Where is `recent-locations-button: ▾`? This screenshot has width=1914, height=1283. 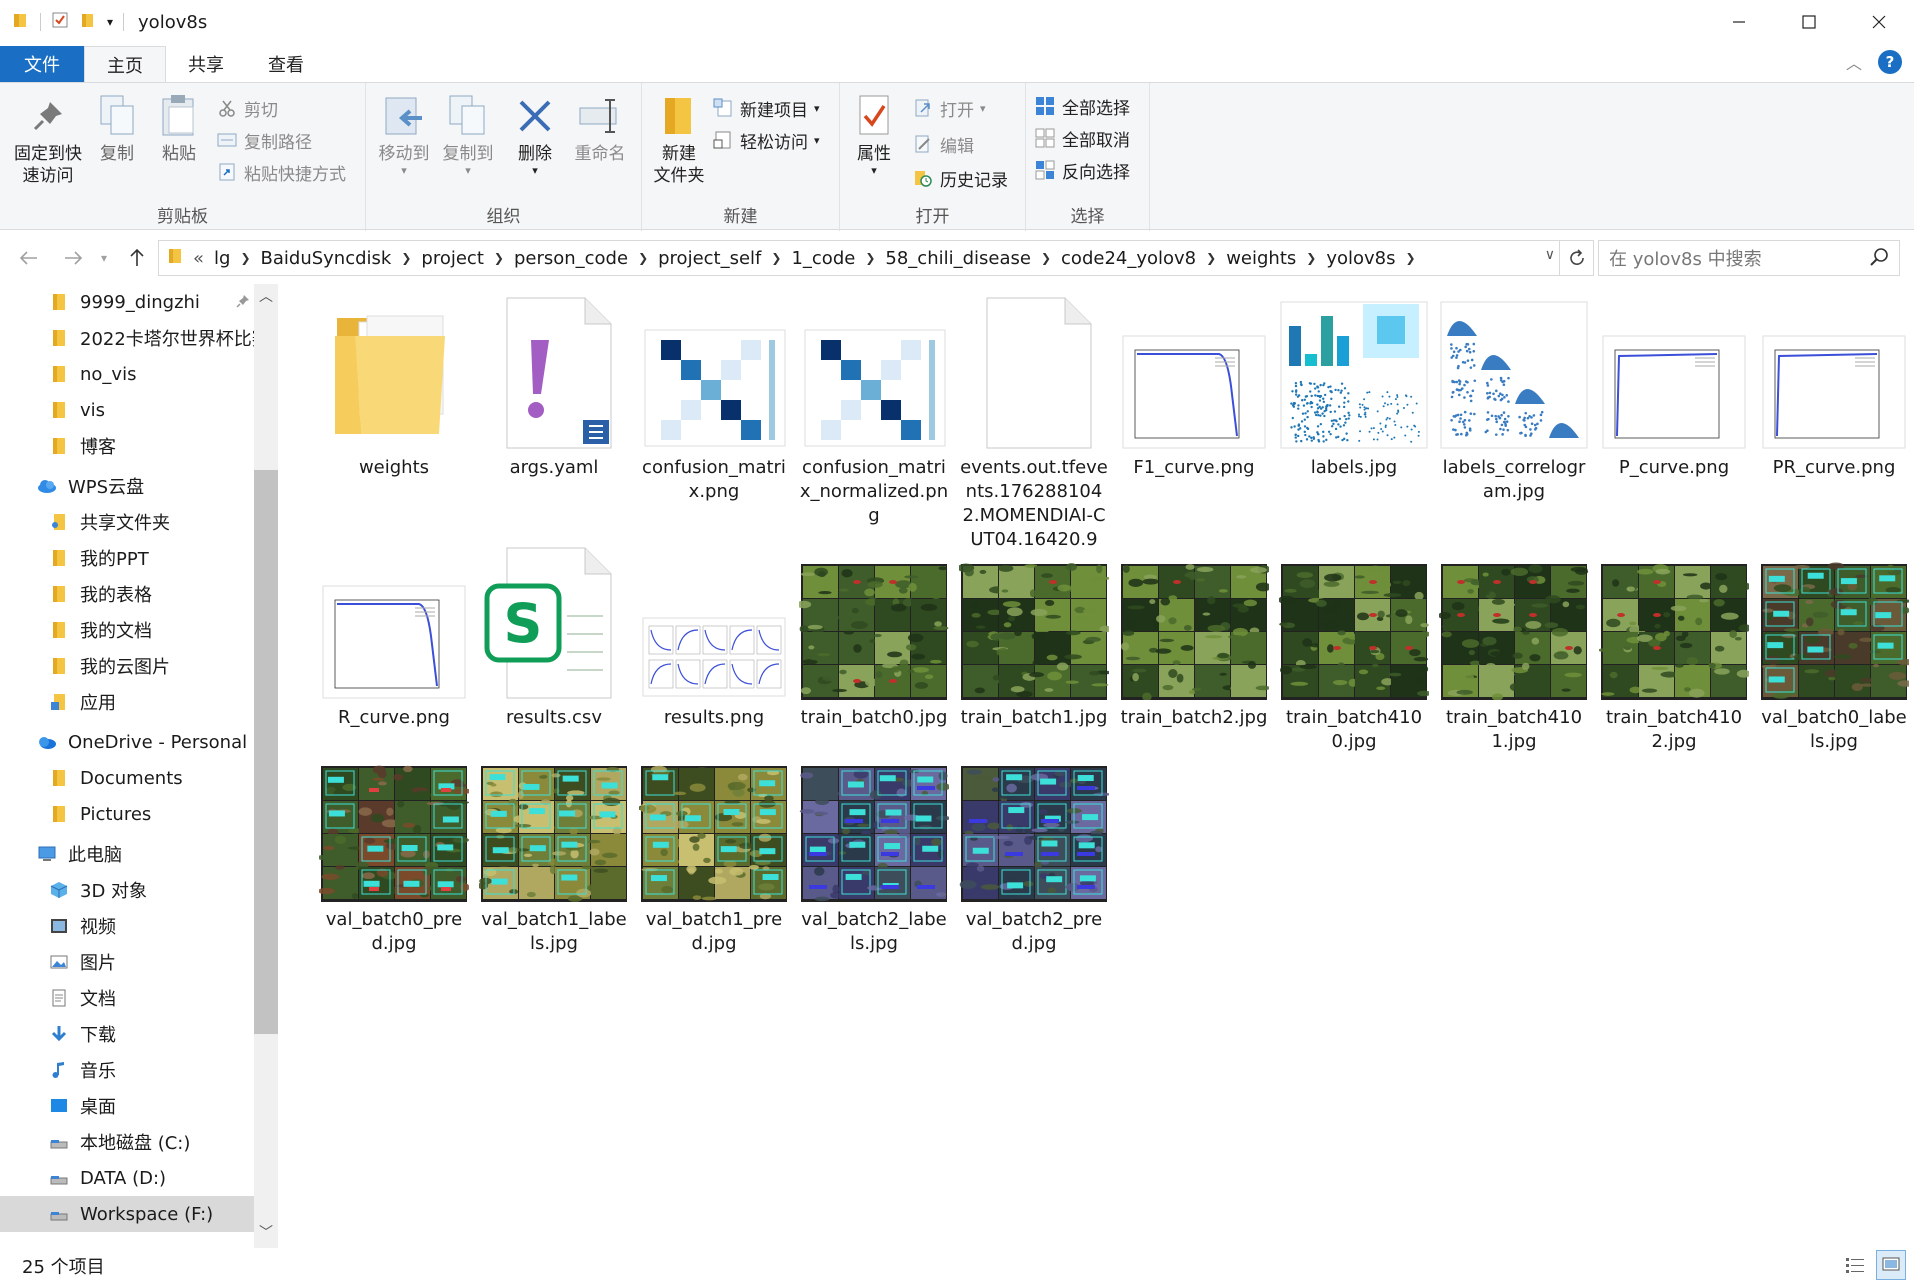 recent-locations-button: ▾ is located at coordinates (104, 258).